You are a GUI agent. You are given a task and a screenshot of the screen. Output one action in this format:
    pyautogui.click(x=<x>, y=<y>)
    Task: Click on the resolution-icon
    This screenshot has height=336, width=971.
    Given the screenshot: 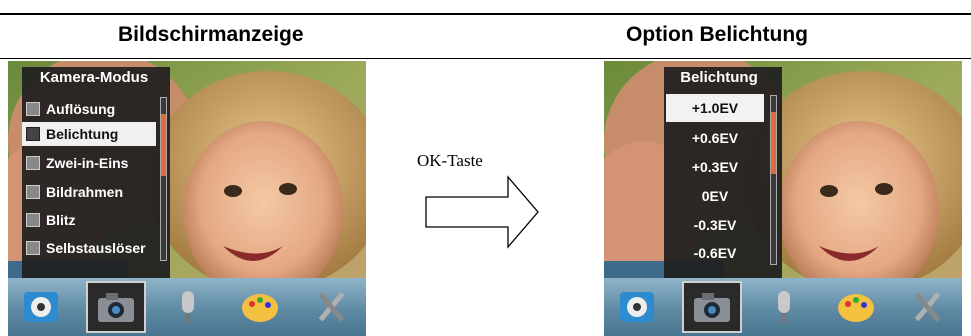 What is the action you would take?
    pyautogui.click(x=33, y=109)
    